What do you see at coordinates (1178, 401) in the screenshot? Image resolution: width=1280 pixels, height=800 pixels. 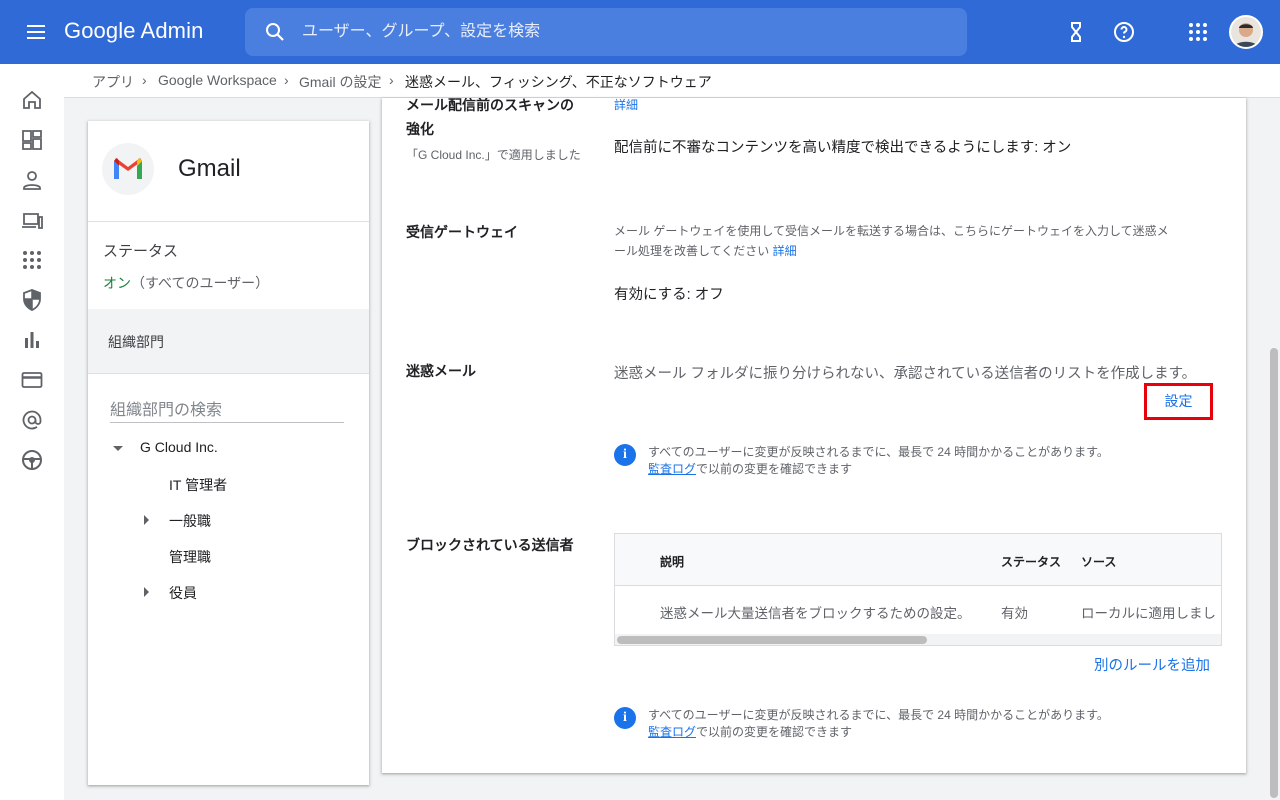 I see `spam-settings-button: 設定` at bounding box center [1178, 401].